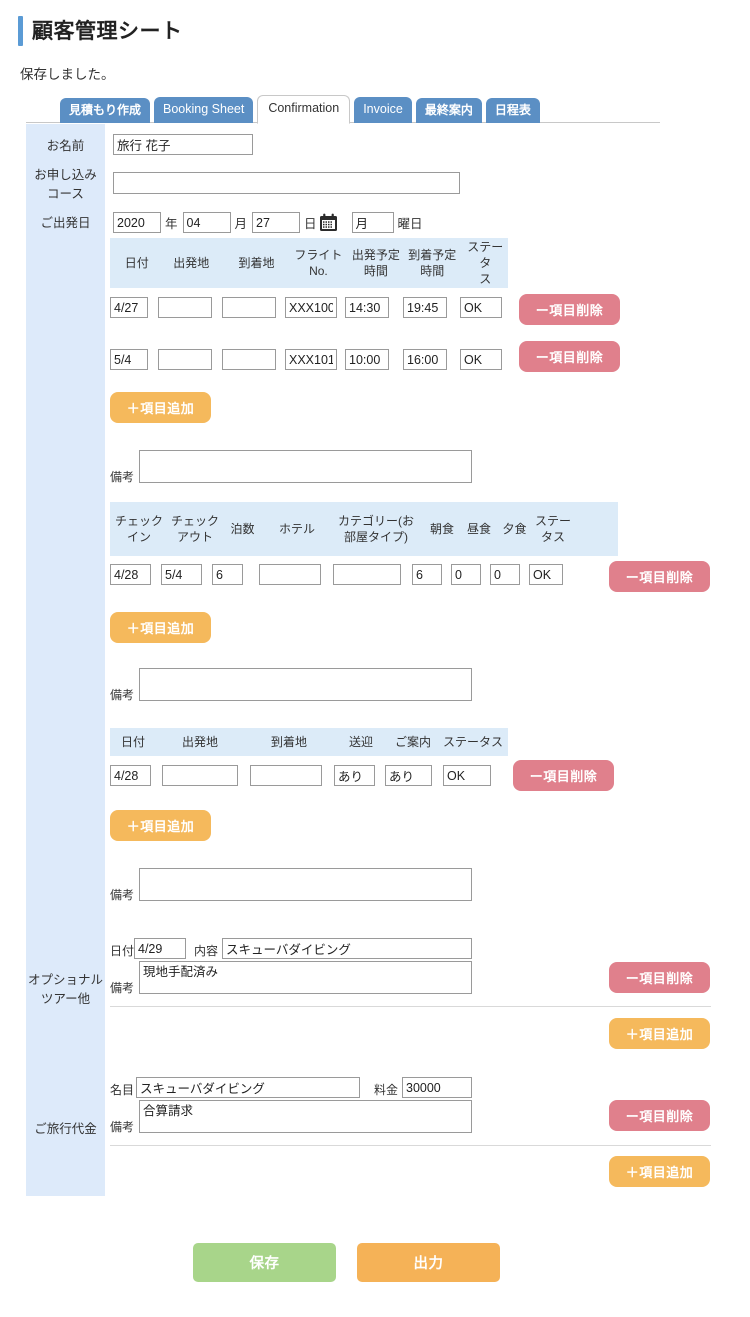 The width and height of the screenshot is (750, 1317). What do you see at coordinates (264, 1262) in the screenshot?
I see `save-button: 保存` at bounding box center [264, 1262].